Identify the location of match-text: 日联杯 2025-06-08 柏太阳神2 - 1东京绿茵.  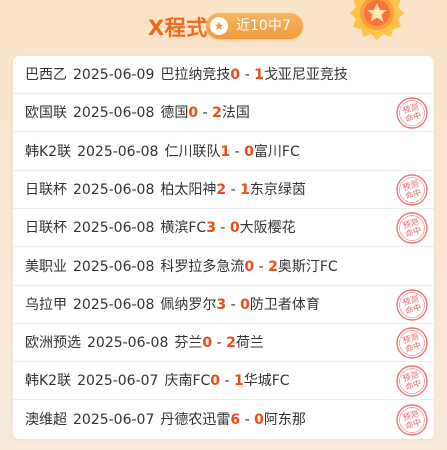
(165, 190).